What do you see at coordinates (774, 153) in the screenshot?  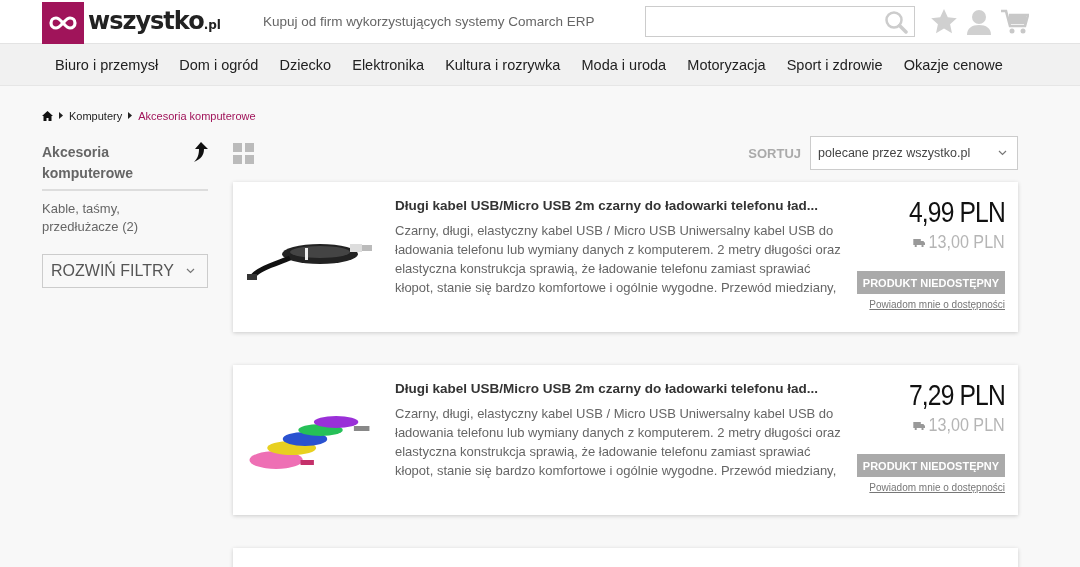 I see `sort-label: SORTUJ` at bounding box center [774, 153].